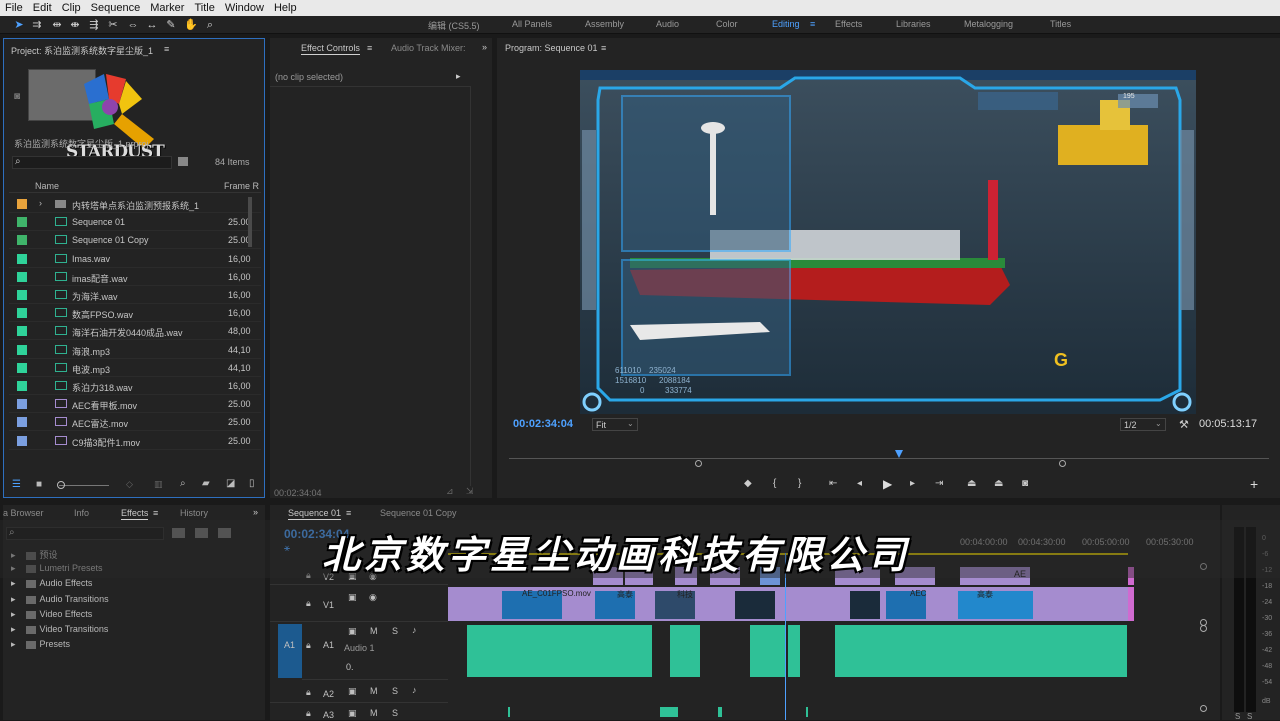  I want to click on lift-icon: ⏏, so click(971, 483).